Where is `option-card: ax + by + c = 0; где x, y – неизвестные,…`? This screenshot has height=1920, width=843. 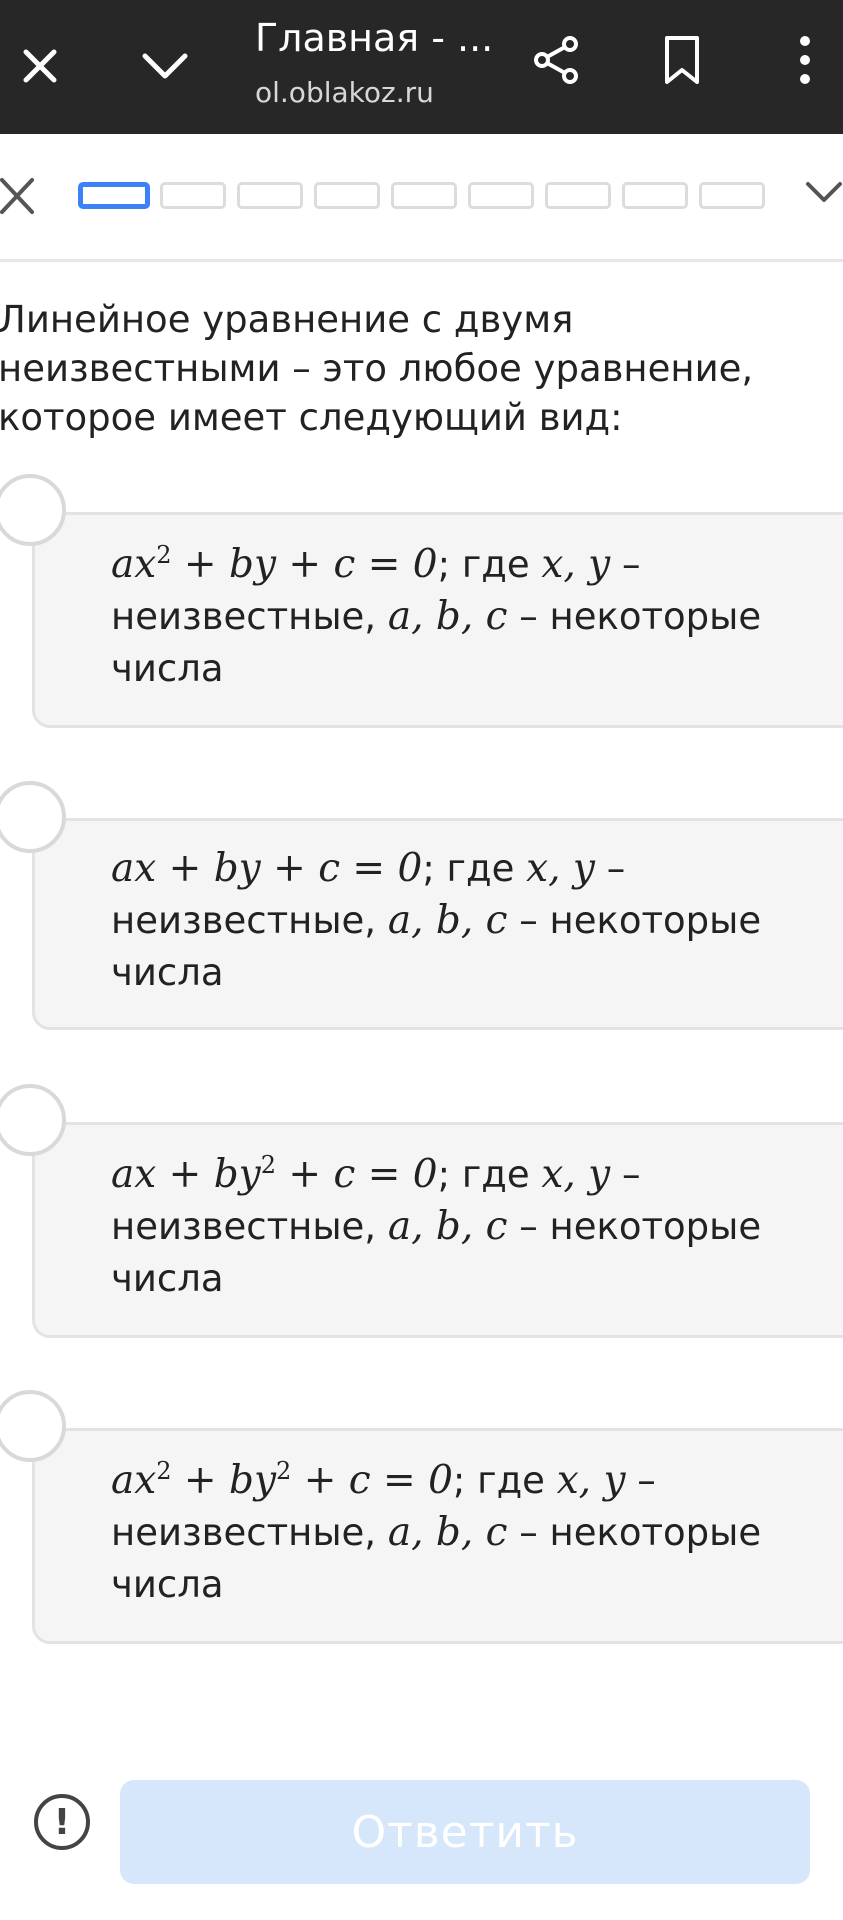 option-card: ax + by + c = 0; где x, y – неизвестные,… is located at coordinates (437, 924).